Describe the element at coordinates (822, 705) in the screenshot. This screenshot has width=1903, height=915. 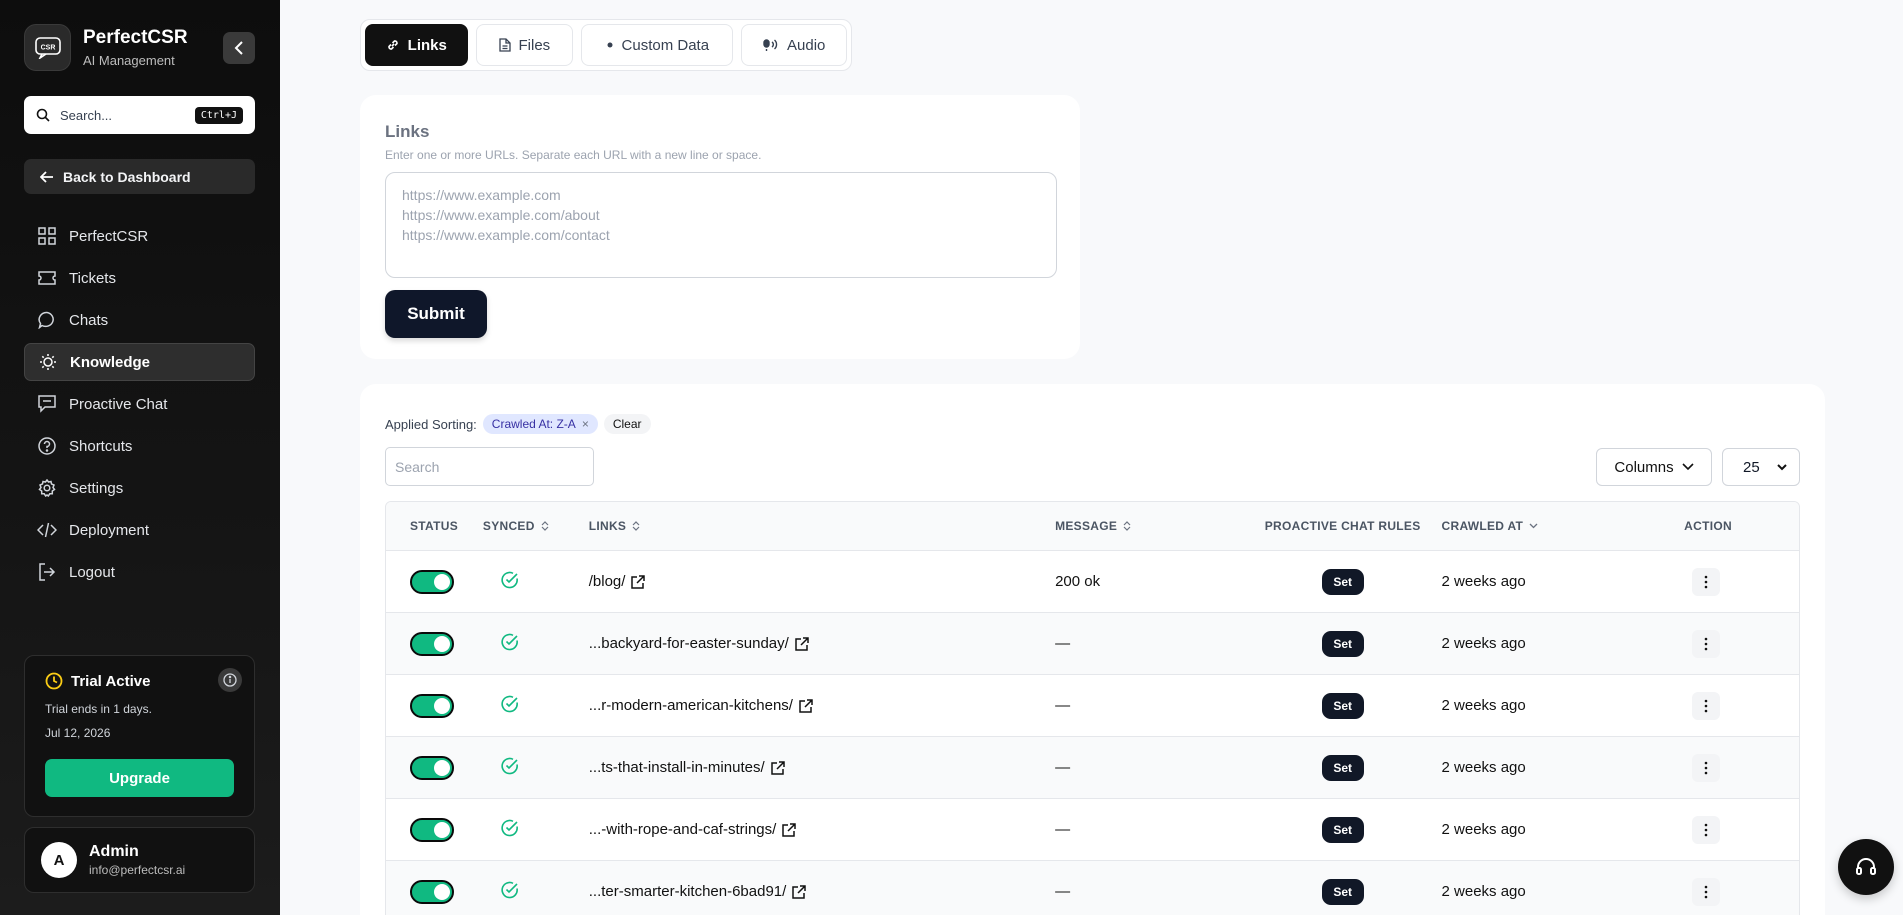
I see `link-cell: ...r-modern-american-kitchens/` at that location.